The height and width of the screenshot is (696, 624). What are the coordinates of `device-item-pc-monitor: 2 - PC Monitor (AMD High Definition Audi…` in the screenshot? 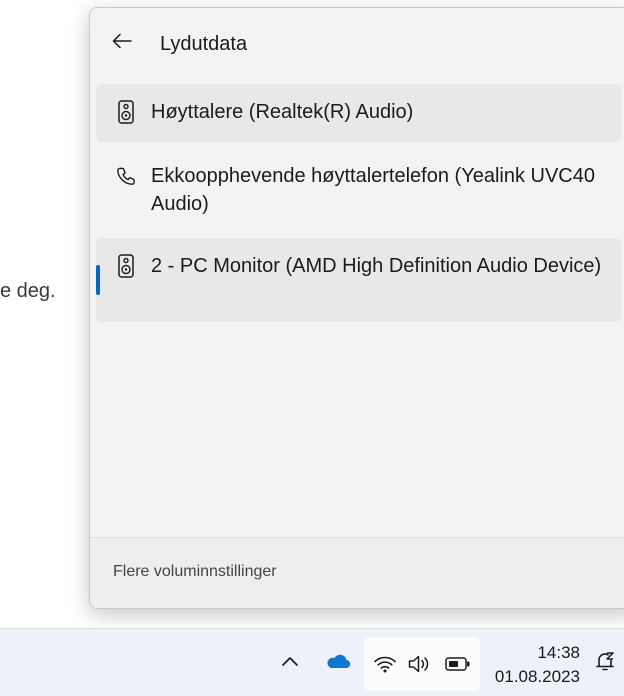 It's located at (358, 280).